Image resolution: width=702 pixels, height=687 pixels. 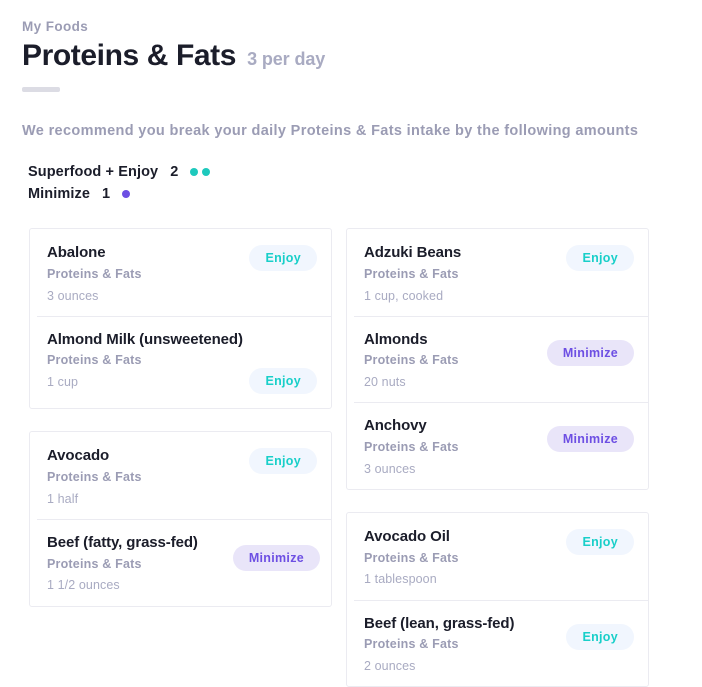 What do you see at coordinates (63, 498) in the screenshot?
I see `food-amount: 1 half` at bounding box center [63, 498].